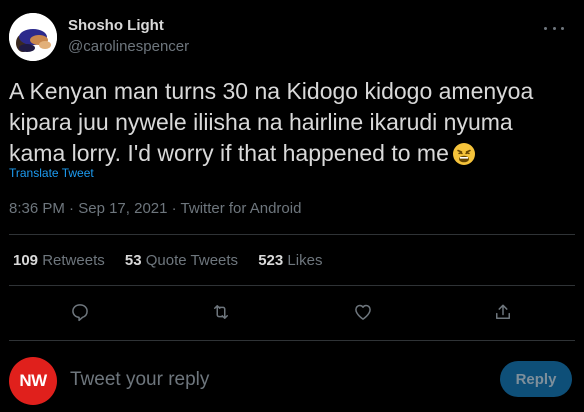 The height and width of the screenshot is (412, 584). What do you see at coordinates (26, 260) in the screenshot?
I see `retweets-count: 109` at bounding box center [26, 260].